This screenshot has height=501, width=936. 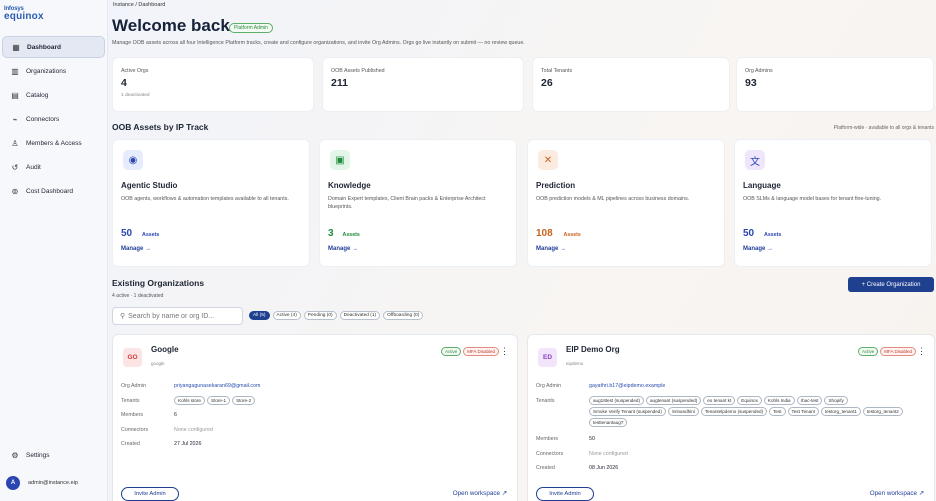 I want to click on stat-card: OOB Assets Published 211, so click(x=423, y=84).